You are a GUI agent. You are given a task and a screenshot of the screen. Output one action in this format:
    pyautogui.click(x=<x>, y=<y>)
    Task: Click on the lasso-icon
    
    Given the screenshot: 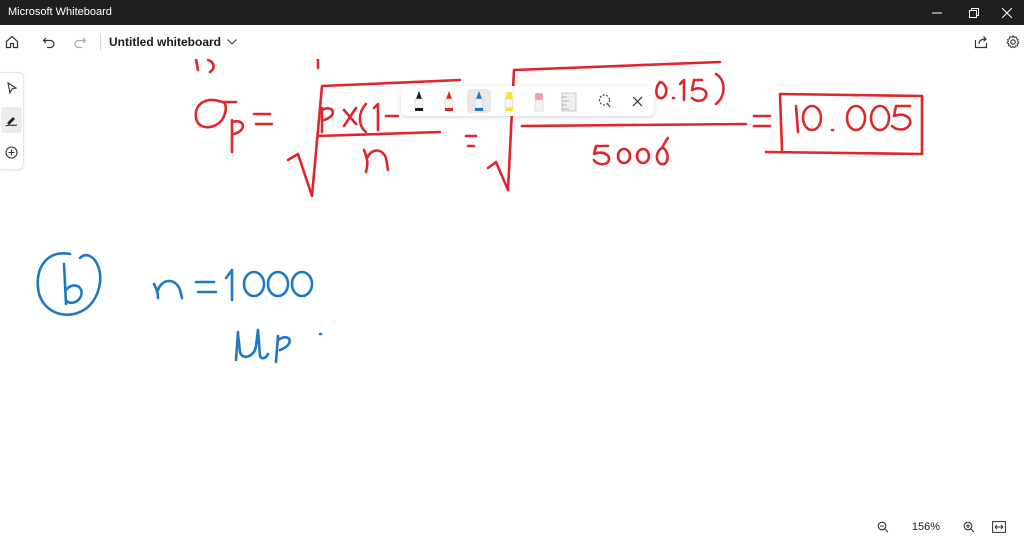 What is the action you would take?
    pyautogui.click(x=604, y=101)
    